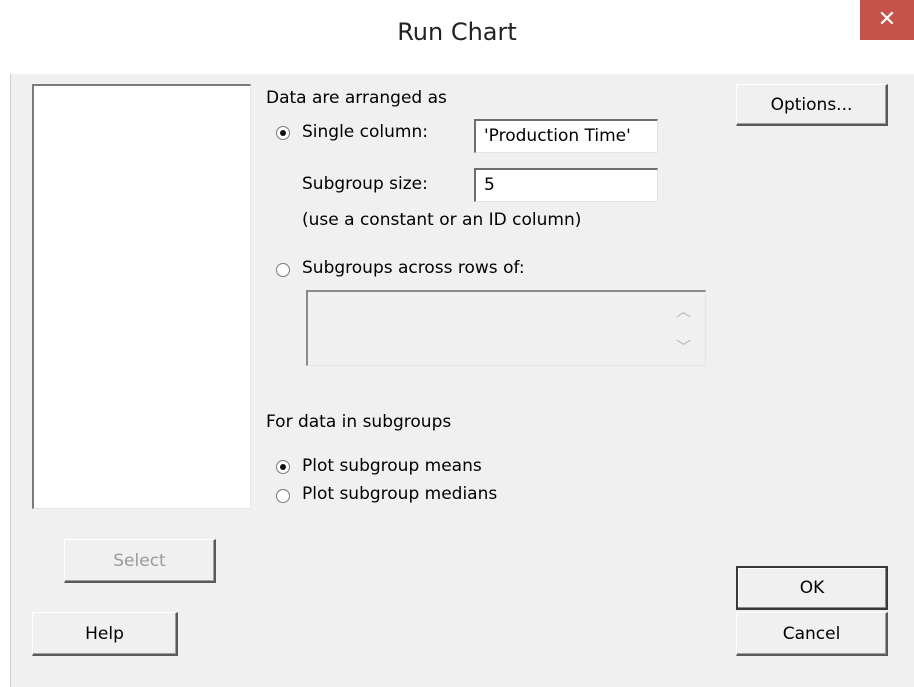 This screenshot has height=687, width=914. I want to click on single-column-radio, so click(283, 133).